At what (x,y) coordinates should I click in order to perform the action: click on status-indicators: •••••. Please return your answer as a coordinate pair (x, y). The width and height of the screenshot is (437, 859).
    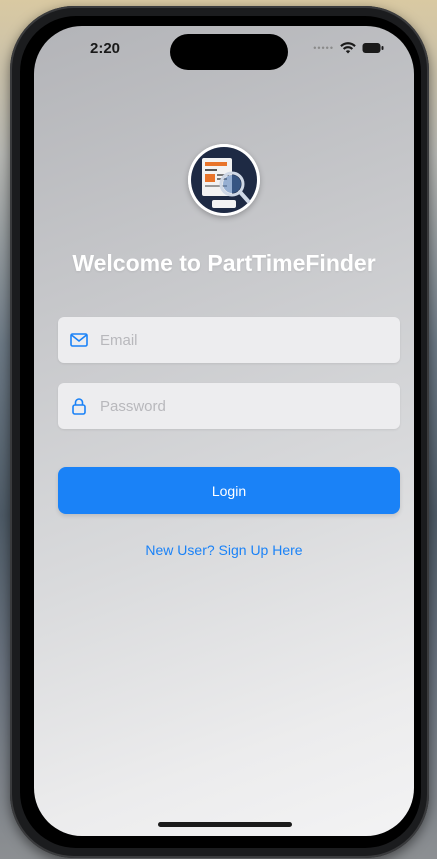
    Looking at the image, I should click on (348, 48).